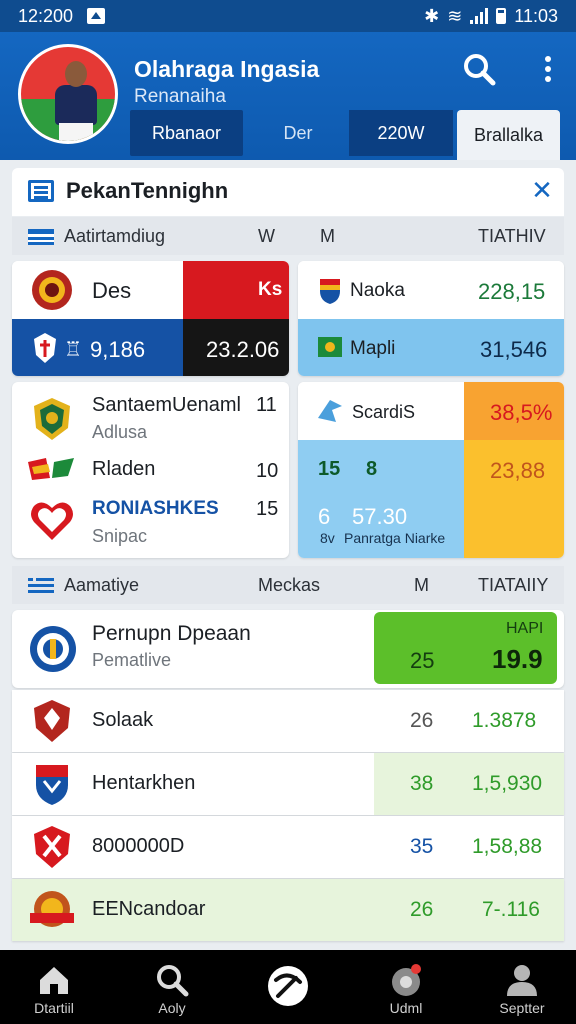  I want to click on club-crest-icon, so click(53, 649).